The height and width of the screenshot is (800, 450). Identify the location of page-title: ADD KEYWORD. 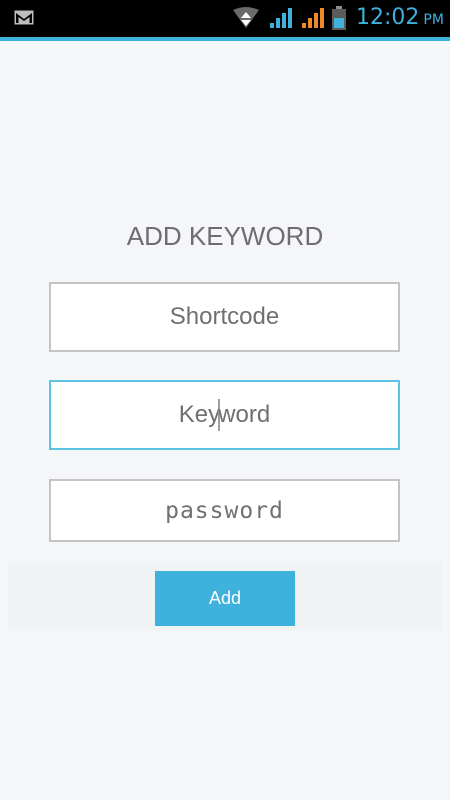
(225, 236).